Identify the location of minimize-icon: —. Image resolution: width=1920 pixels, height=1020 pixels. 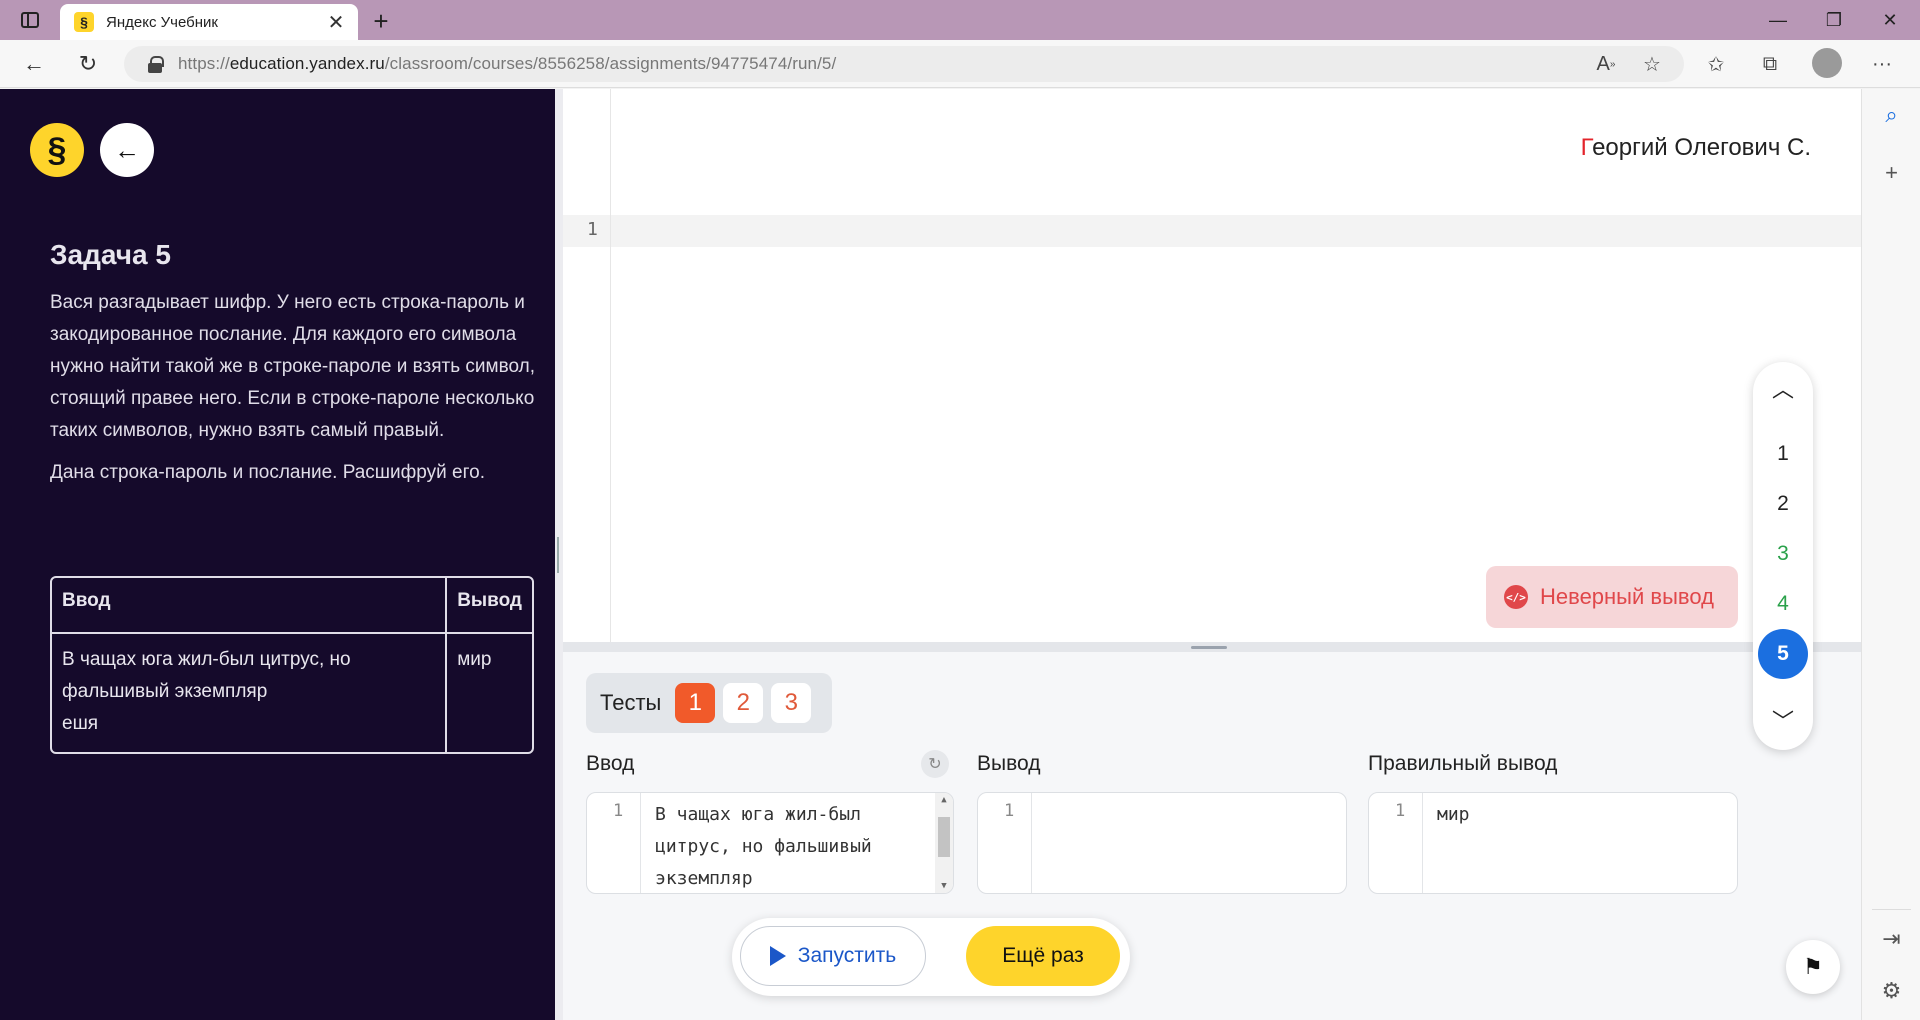
(1778, 20).